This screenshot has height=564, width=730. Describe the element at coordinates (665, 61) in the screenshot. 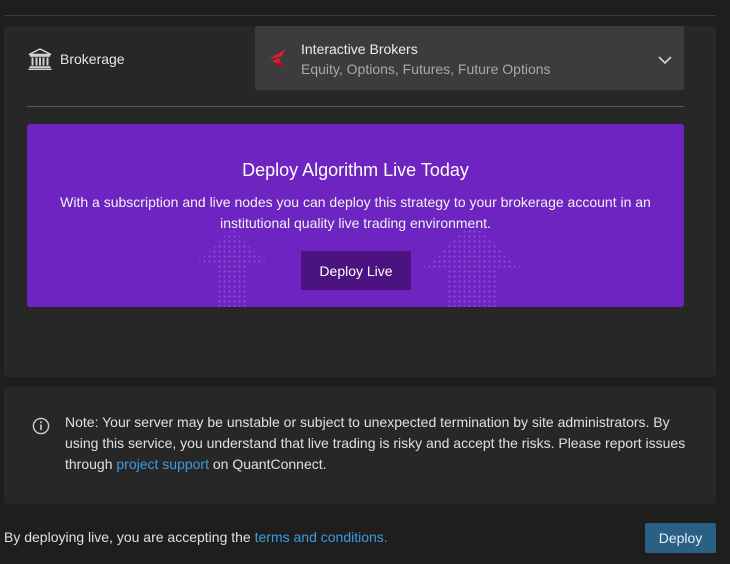

I see `chevron-down-icon` at that location.